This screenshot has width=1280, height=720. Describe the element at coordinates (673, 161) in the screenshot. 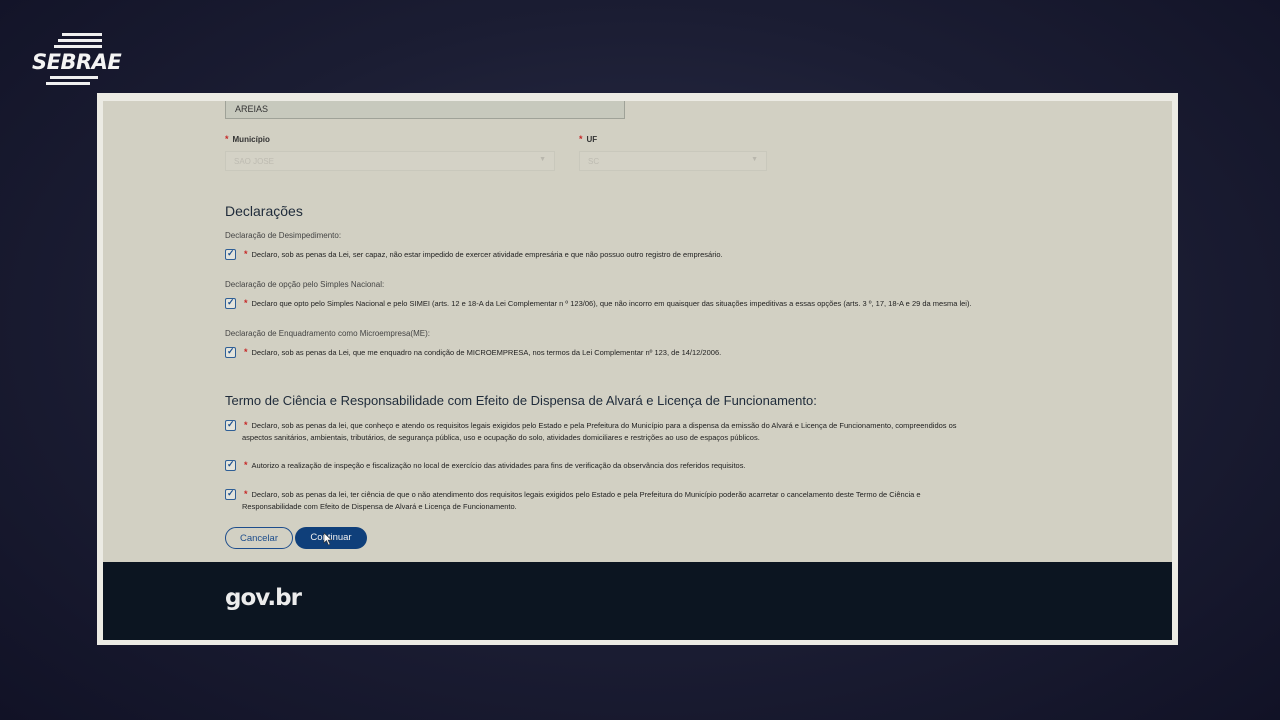

I see `uf-select: SC ▼` at that location.